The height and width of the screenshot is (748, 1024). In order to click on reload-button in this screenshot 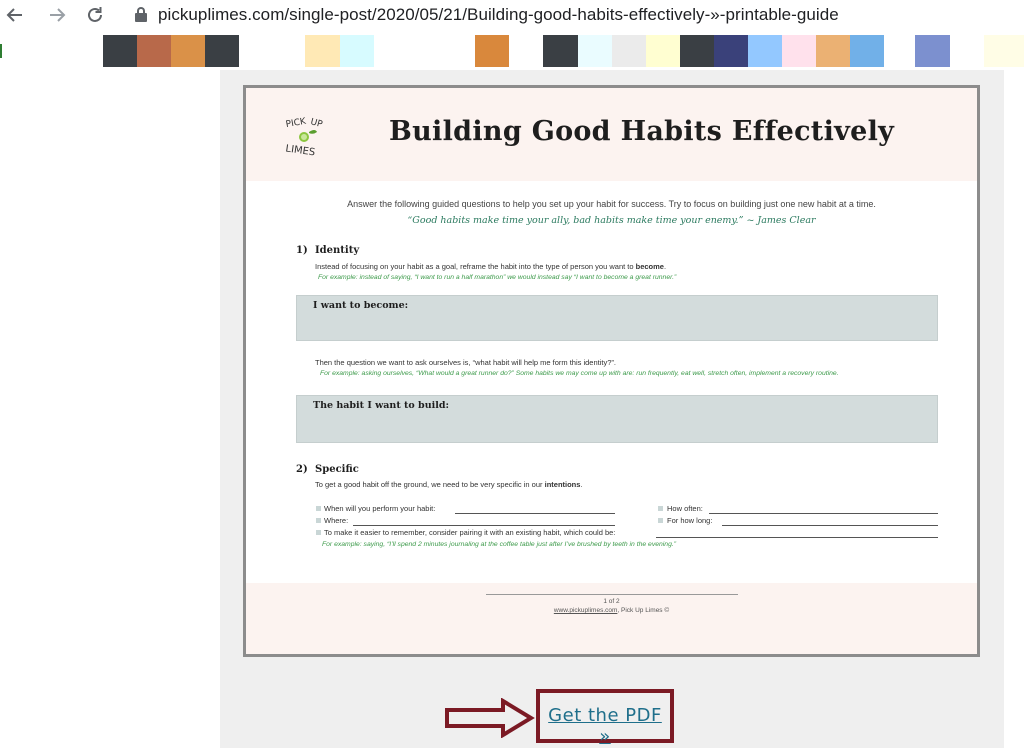, I will do `click(95, 15)`.